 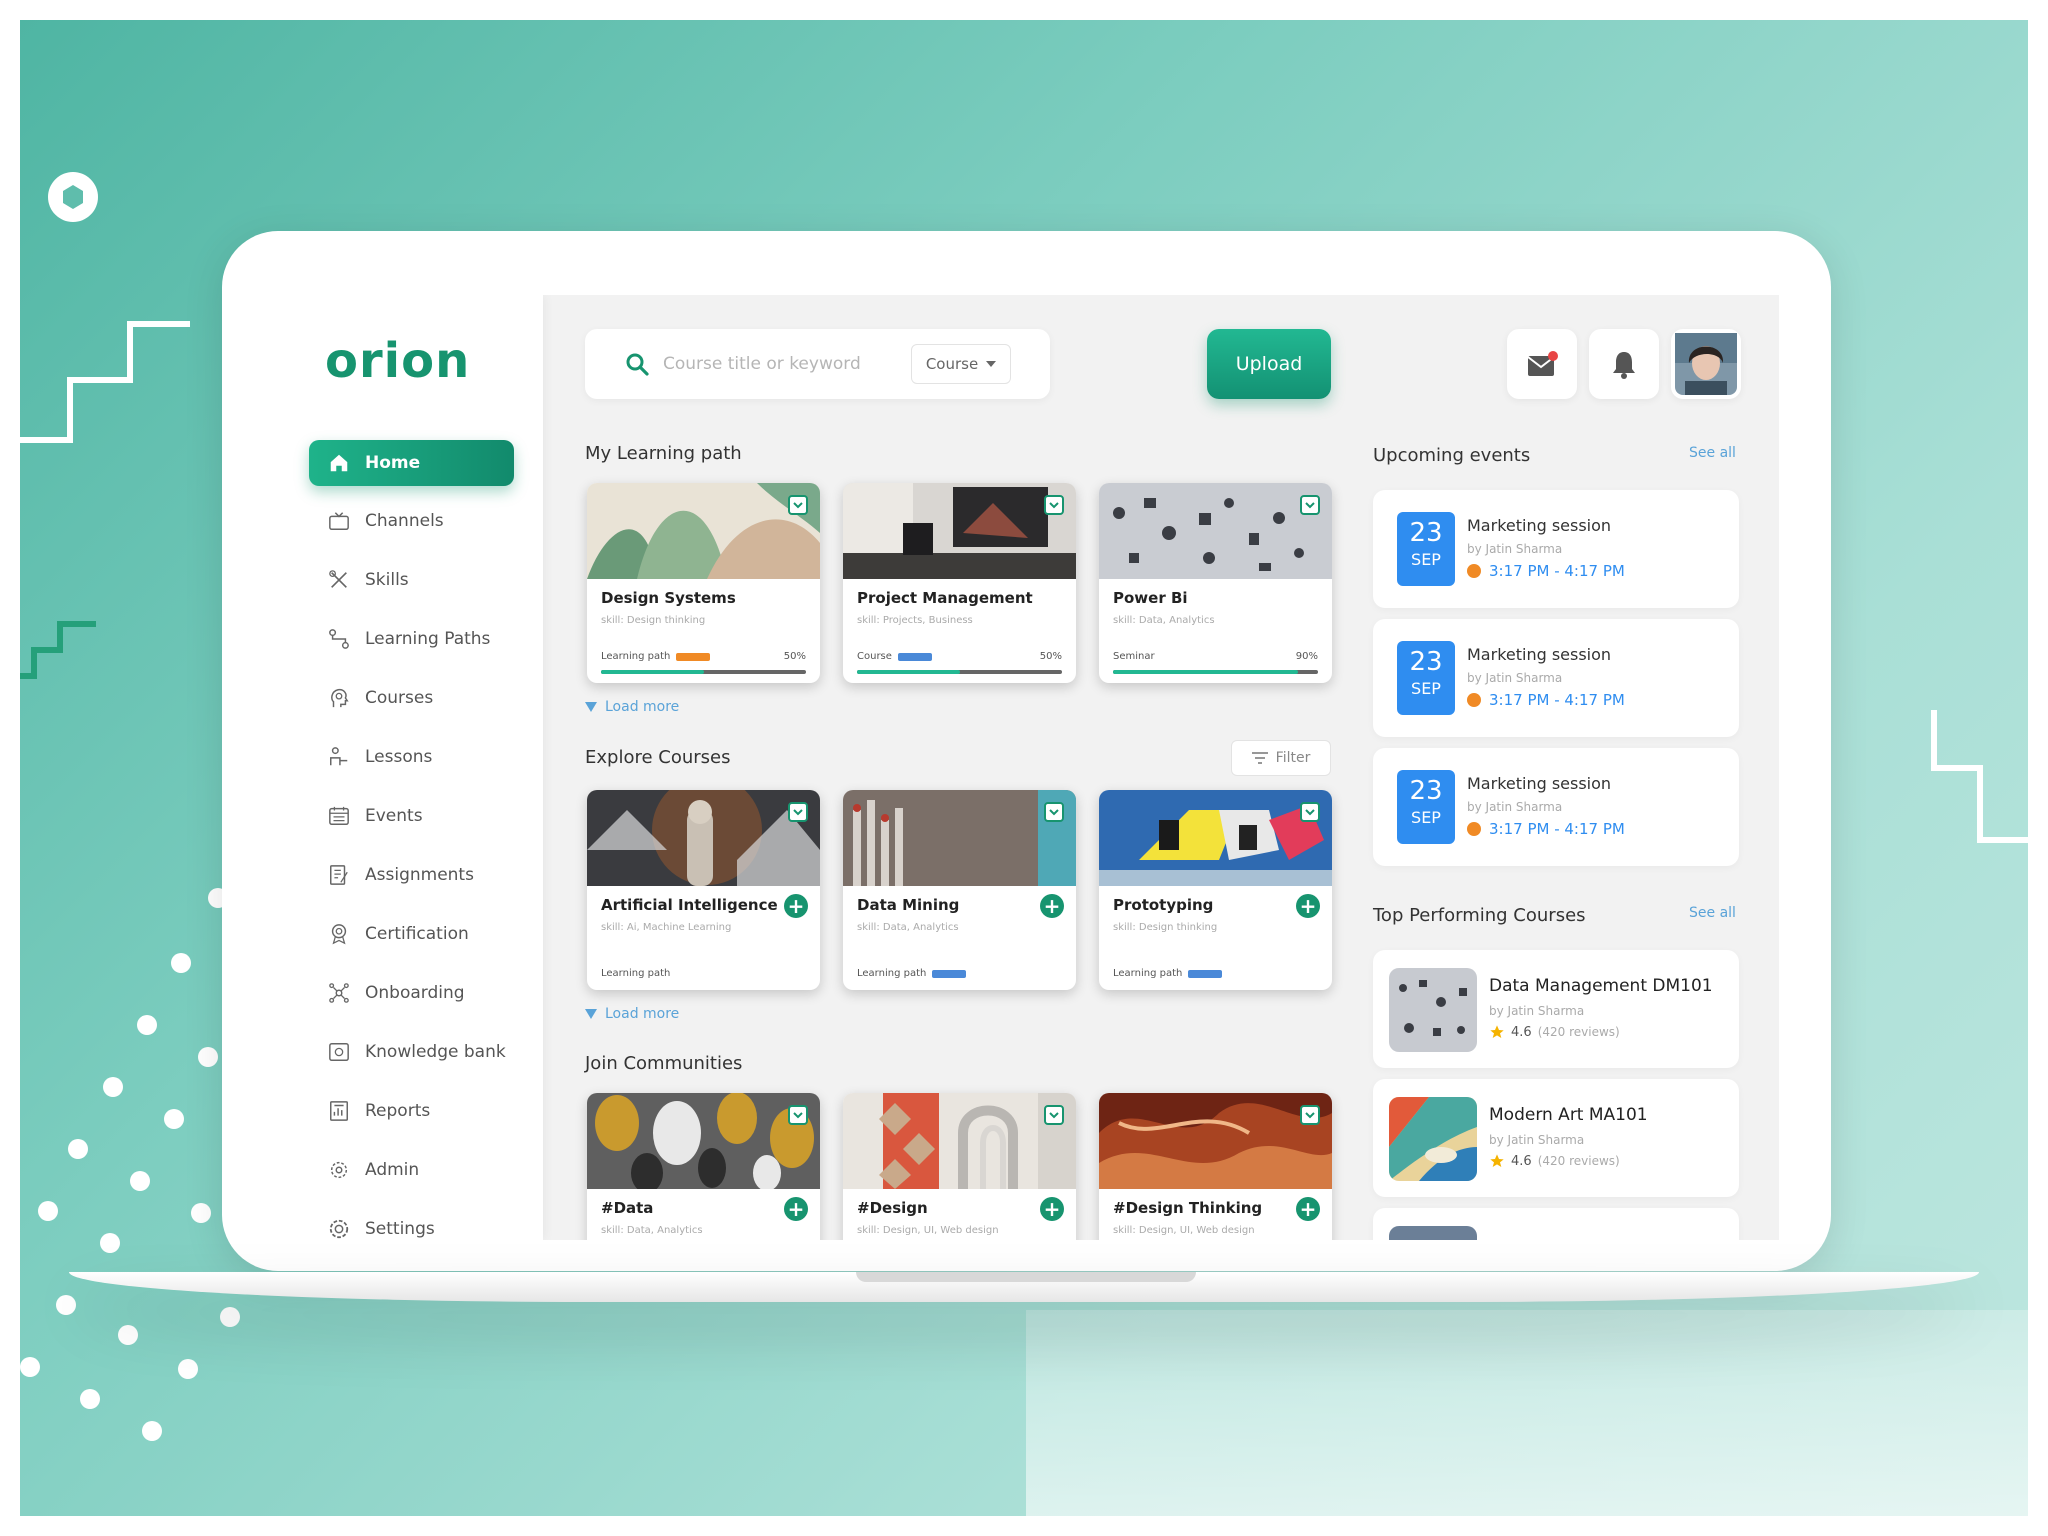 I want to click on upload-button: Upload, so click(x=1269, y=364).